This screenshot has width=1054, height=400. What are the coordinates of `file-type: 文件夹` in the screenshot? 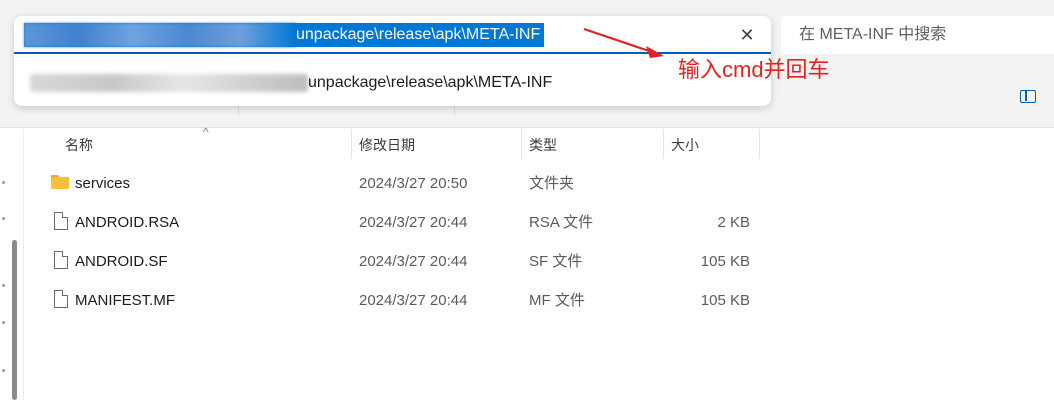 It's located at (552, 183).